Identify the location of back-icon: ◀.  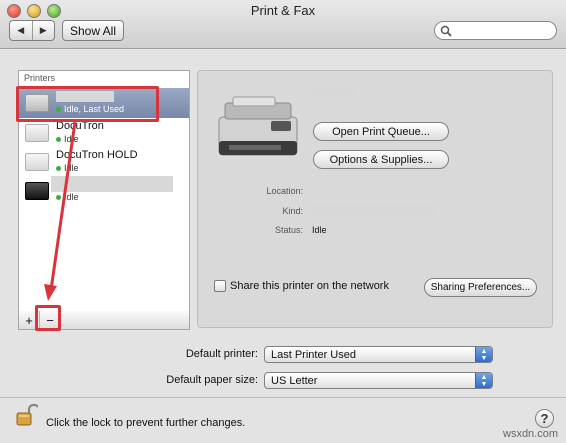
(21, 30).